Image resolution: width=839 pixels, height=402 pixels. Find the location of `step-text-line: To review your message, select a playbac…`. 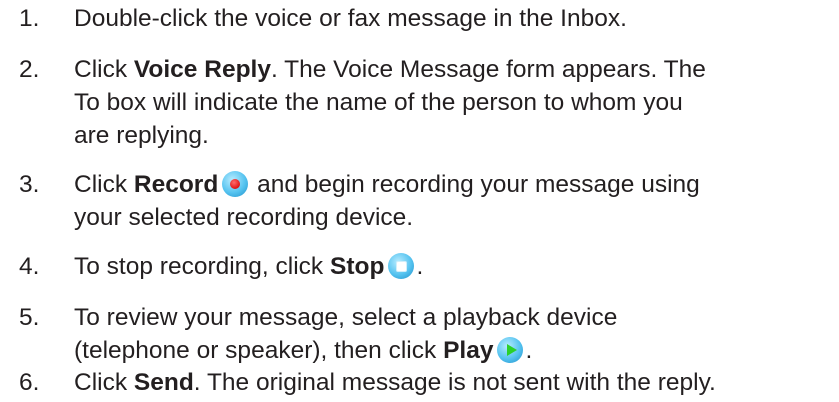

step-text-line: To review your message, select a playbac… is located at coordinates (346, 317).